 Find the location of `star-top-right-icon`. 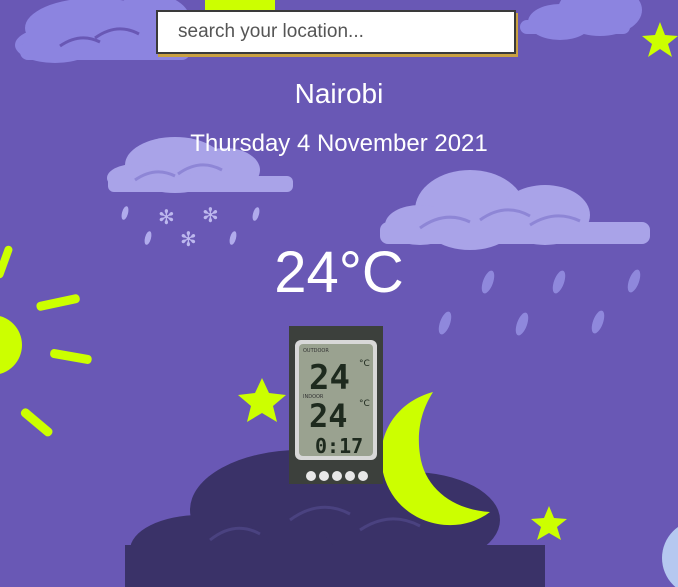

star-top-right-icon is located at coordinates (660, 39).